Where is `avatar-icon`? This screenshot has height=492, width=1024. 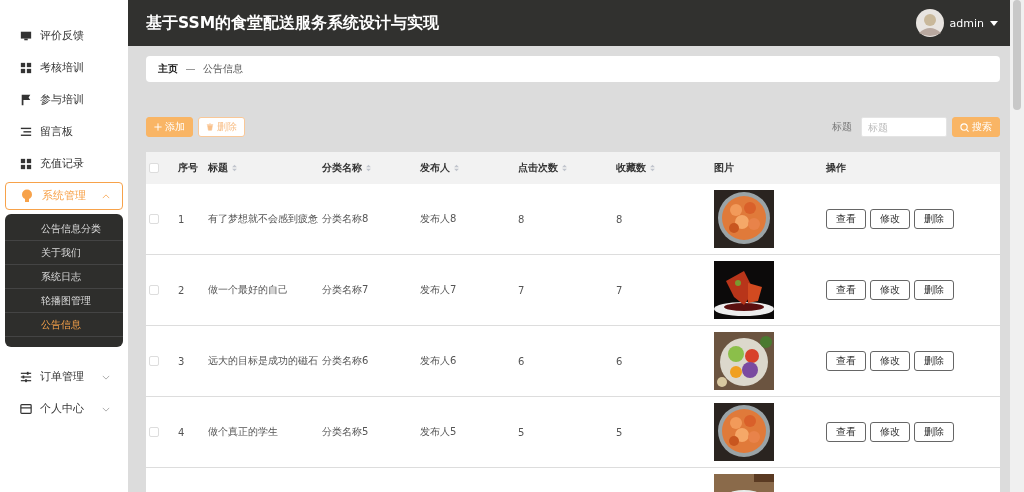 avatar-icon is located at coordinates (929, 23).